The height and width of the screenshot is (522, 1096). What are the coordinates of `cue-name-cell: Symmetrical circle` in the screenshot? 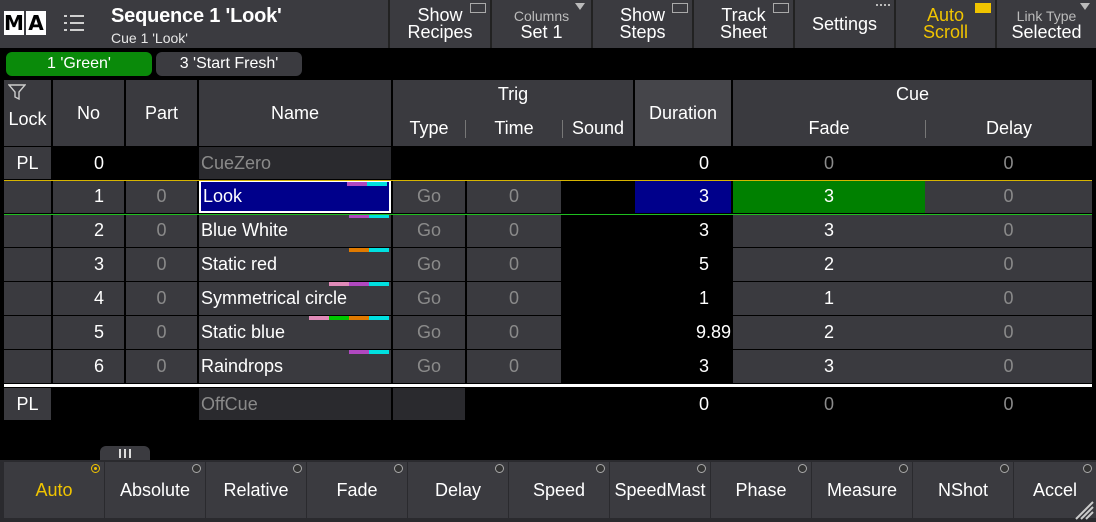 It's located at (295, 298).